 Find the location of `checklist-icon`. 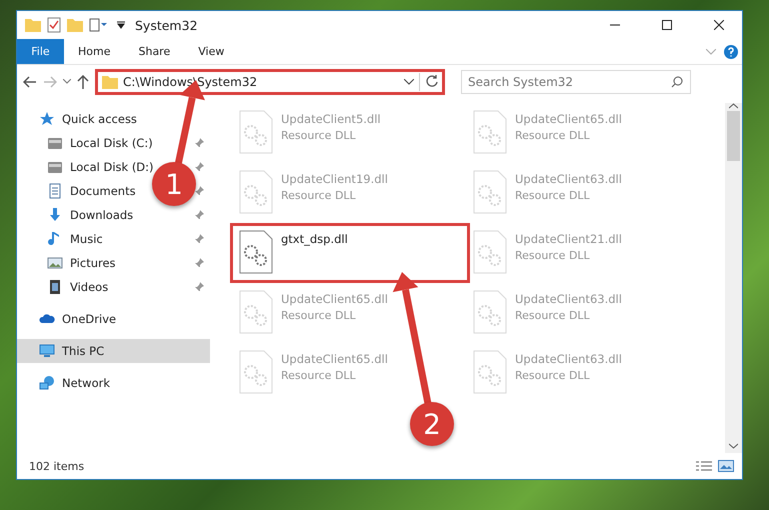

checklist-icon is located at coordinates (54, 25).